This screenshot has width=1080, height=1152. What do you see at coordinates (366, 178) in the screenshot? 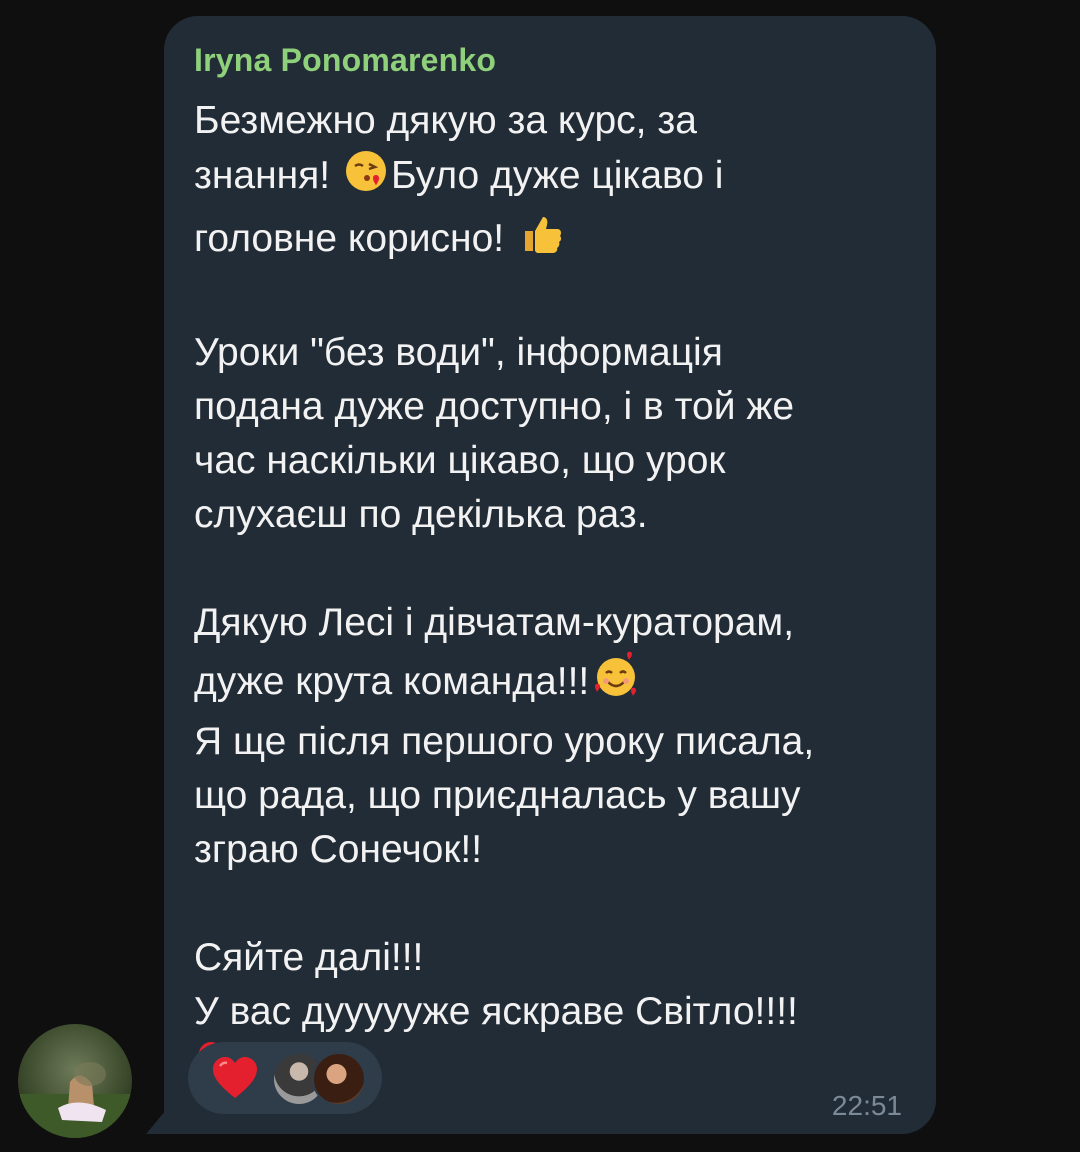
I see `face-blowing-kiss-emoji` at bounding box center [366, 178].